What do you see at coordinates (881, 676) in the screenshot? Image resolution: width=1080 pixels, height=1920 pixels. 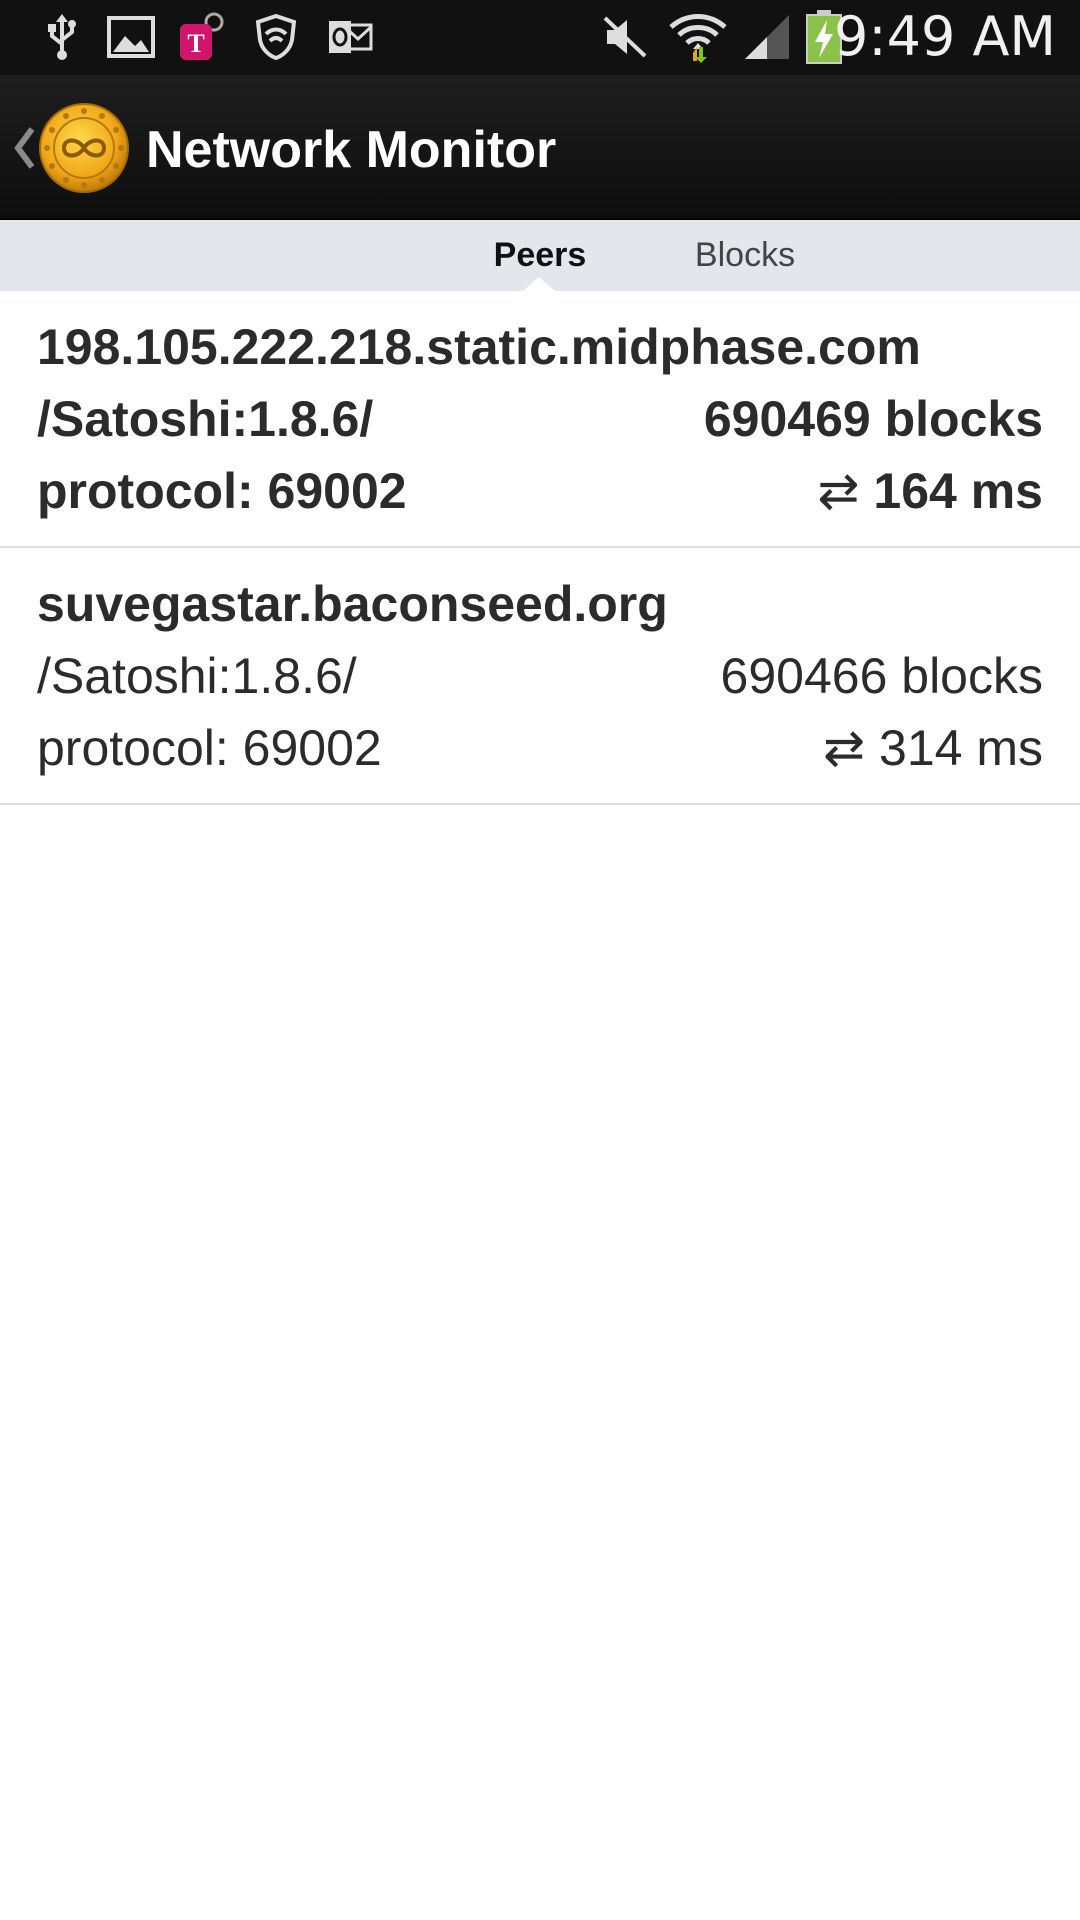 I see `peer-blocks: 690466 blocks` at bounding box center [881, 676].